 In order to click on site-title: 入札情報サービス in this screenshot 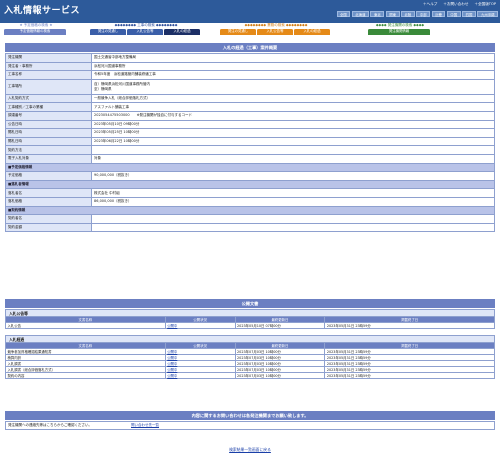, I will do `click(42, 11)`.